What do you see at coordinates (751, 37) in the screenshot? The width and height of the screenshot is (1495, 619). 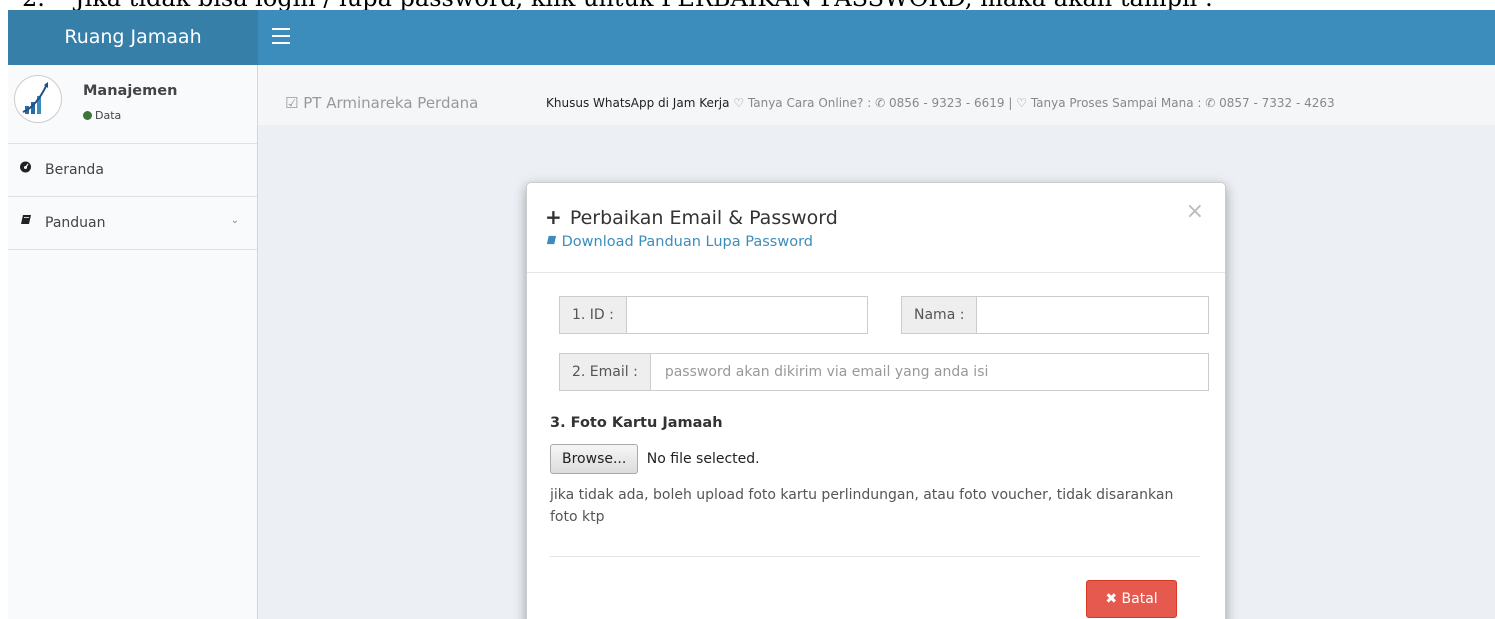 I see `top-navbar: Ruang Jamaah` at bounding box center [751, 37].